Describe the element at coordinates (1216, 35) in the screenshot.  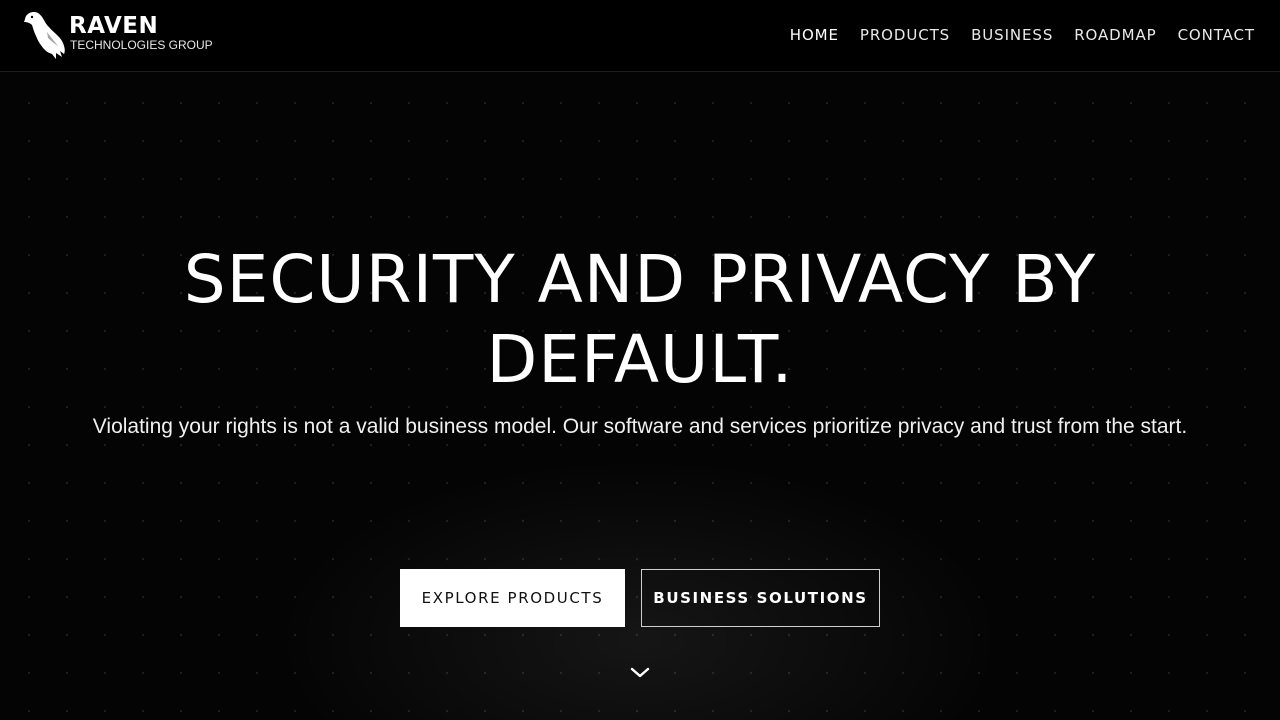
I see `nav-item-contact: CONTACT` at that location.